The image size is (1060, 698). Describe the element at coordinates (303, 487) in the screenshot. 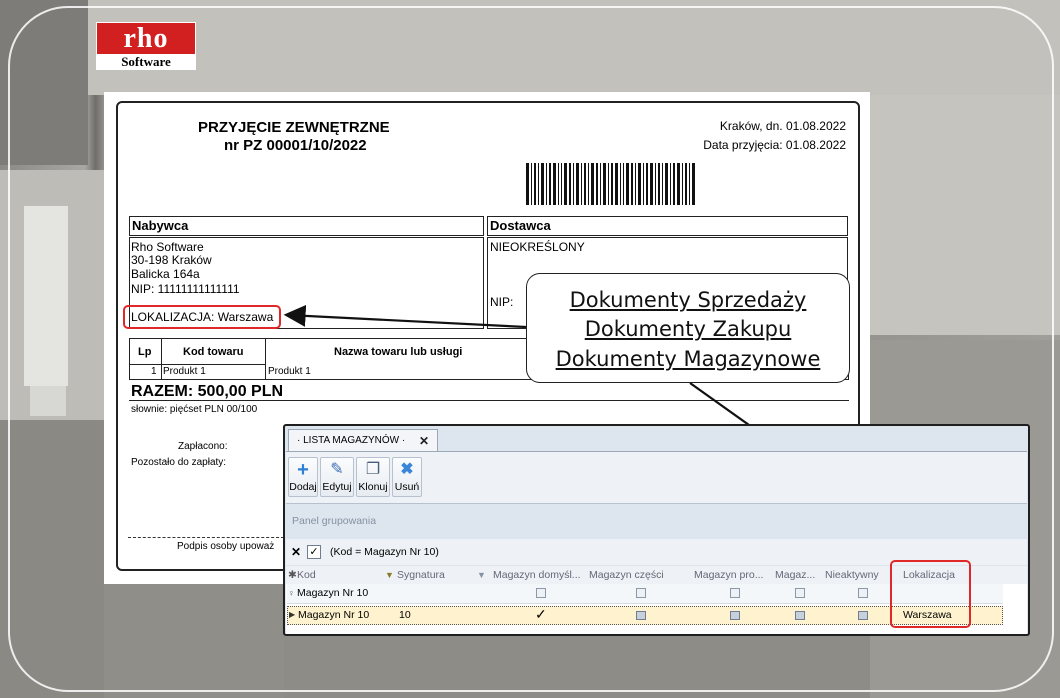

I see `add-button-label: Dodaj` at that location.